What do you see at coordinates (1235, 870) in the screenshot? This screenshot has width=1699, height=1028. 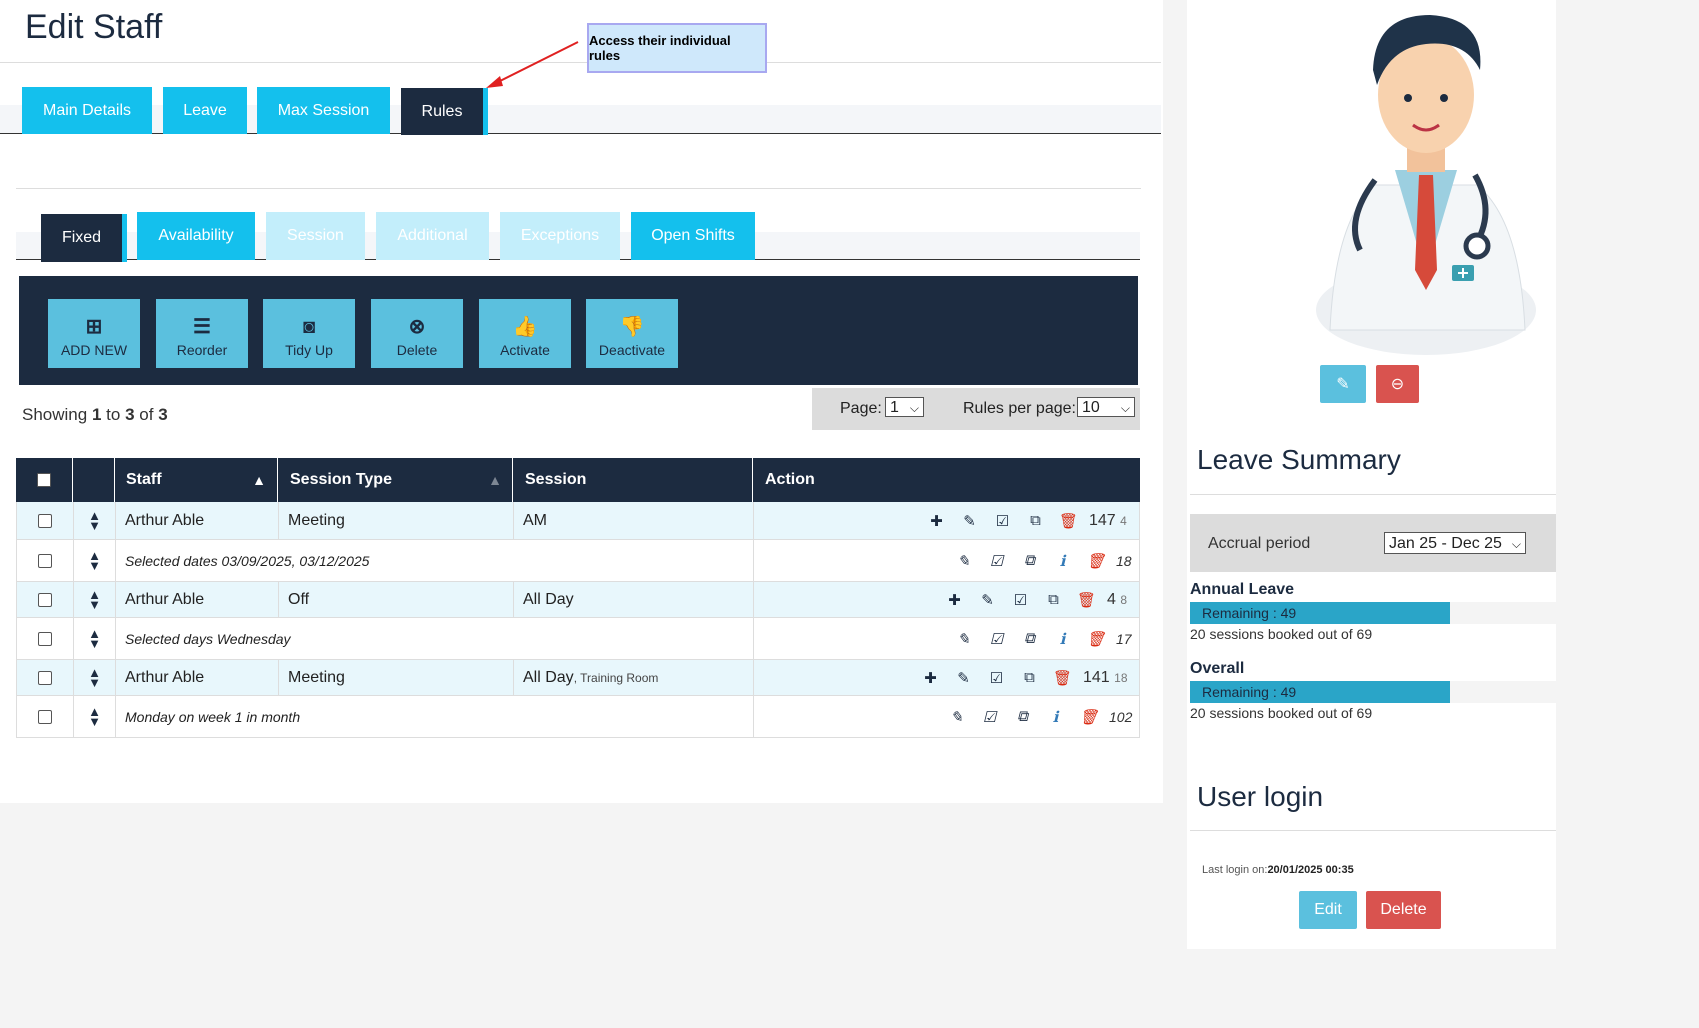 I see `last-login-label: Last login on:` at bounding box center [1235, 870].